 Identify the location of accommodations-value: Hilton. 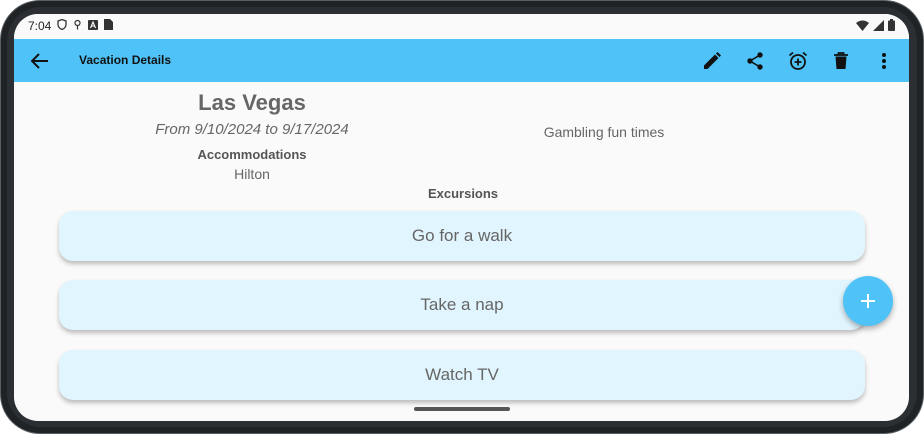
(252, 174).